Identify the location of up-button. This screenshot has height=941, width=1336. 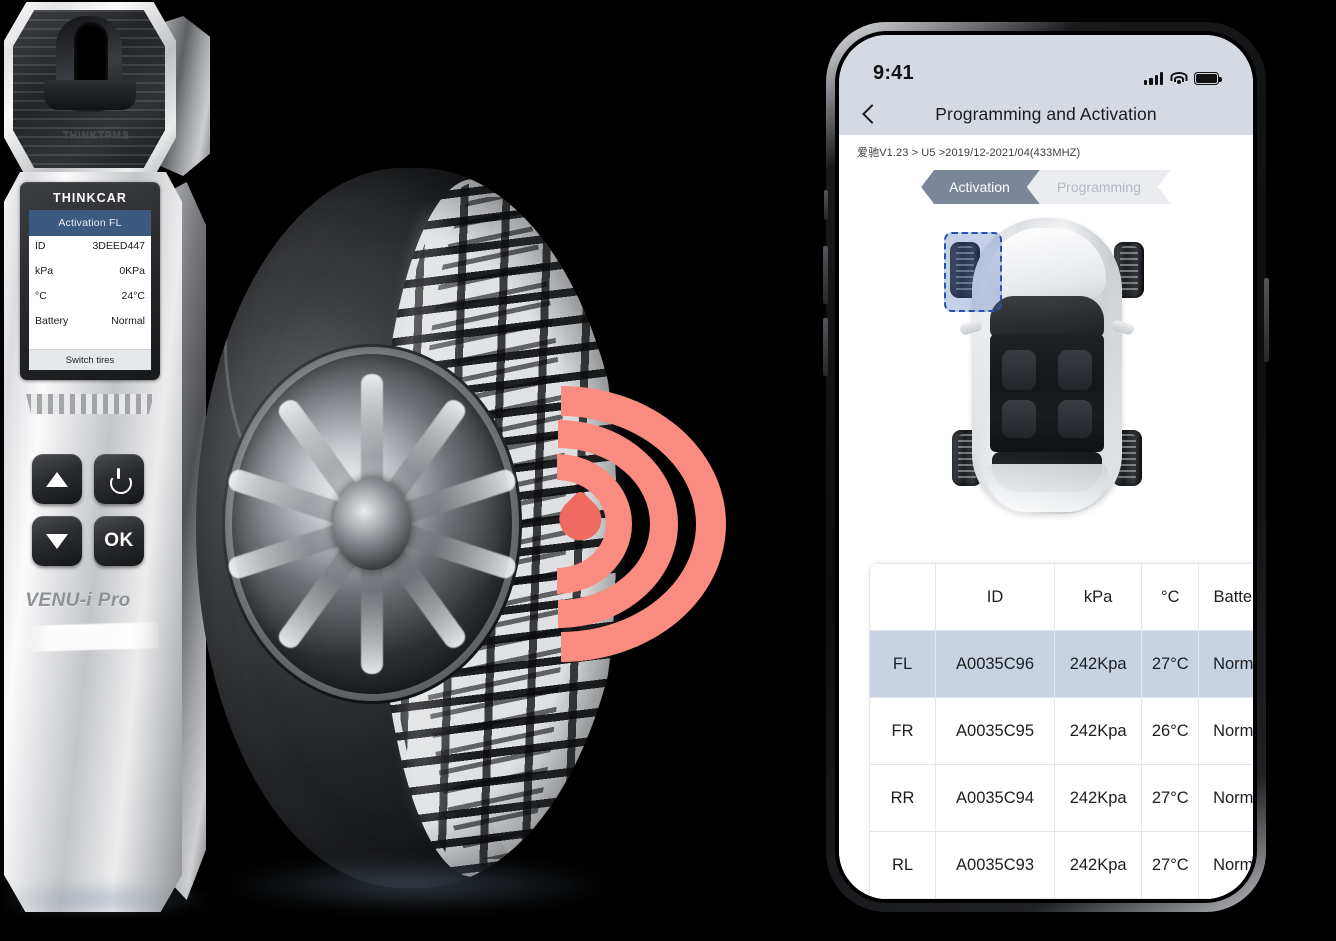
(57, 479).